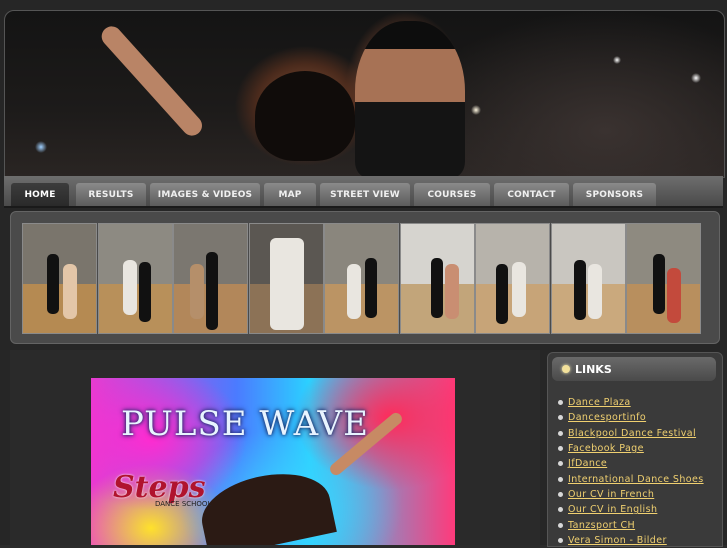 The width and height of the screenshot is (727, 548). Describe the element at coordinates (183, 504) in the screenshot. I see `poster-subtitle: DANCE SCHOOL` at that location.